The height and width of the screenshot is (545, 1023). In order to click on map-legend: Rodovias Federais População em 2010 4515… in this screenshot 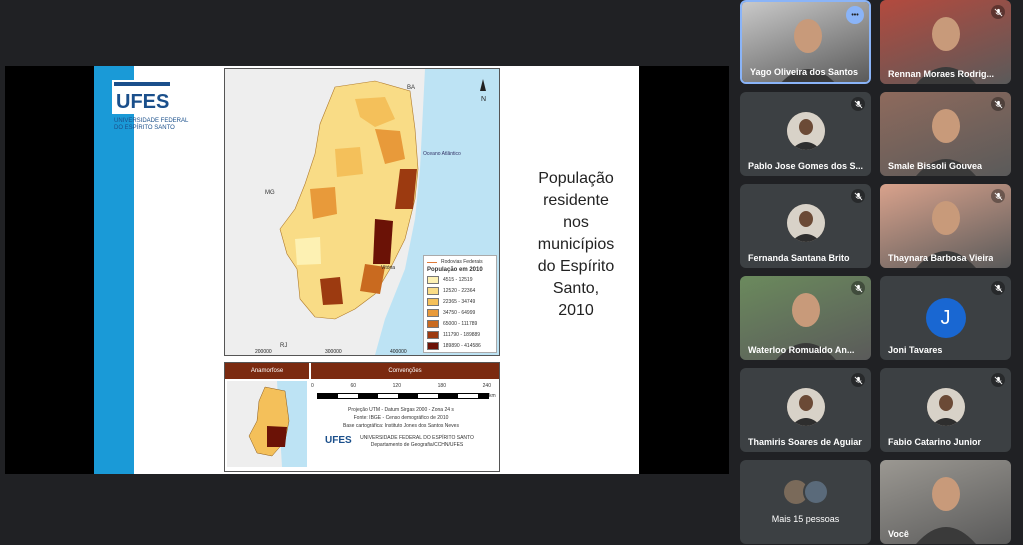, I will do `click(460, 304)`.